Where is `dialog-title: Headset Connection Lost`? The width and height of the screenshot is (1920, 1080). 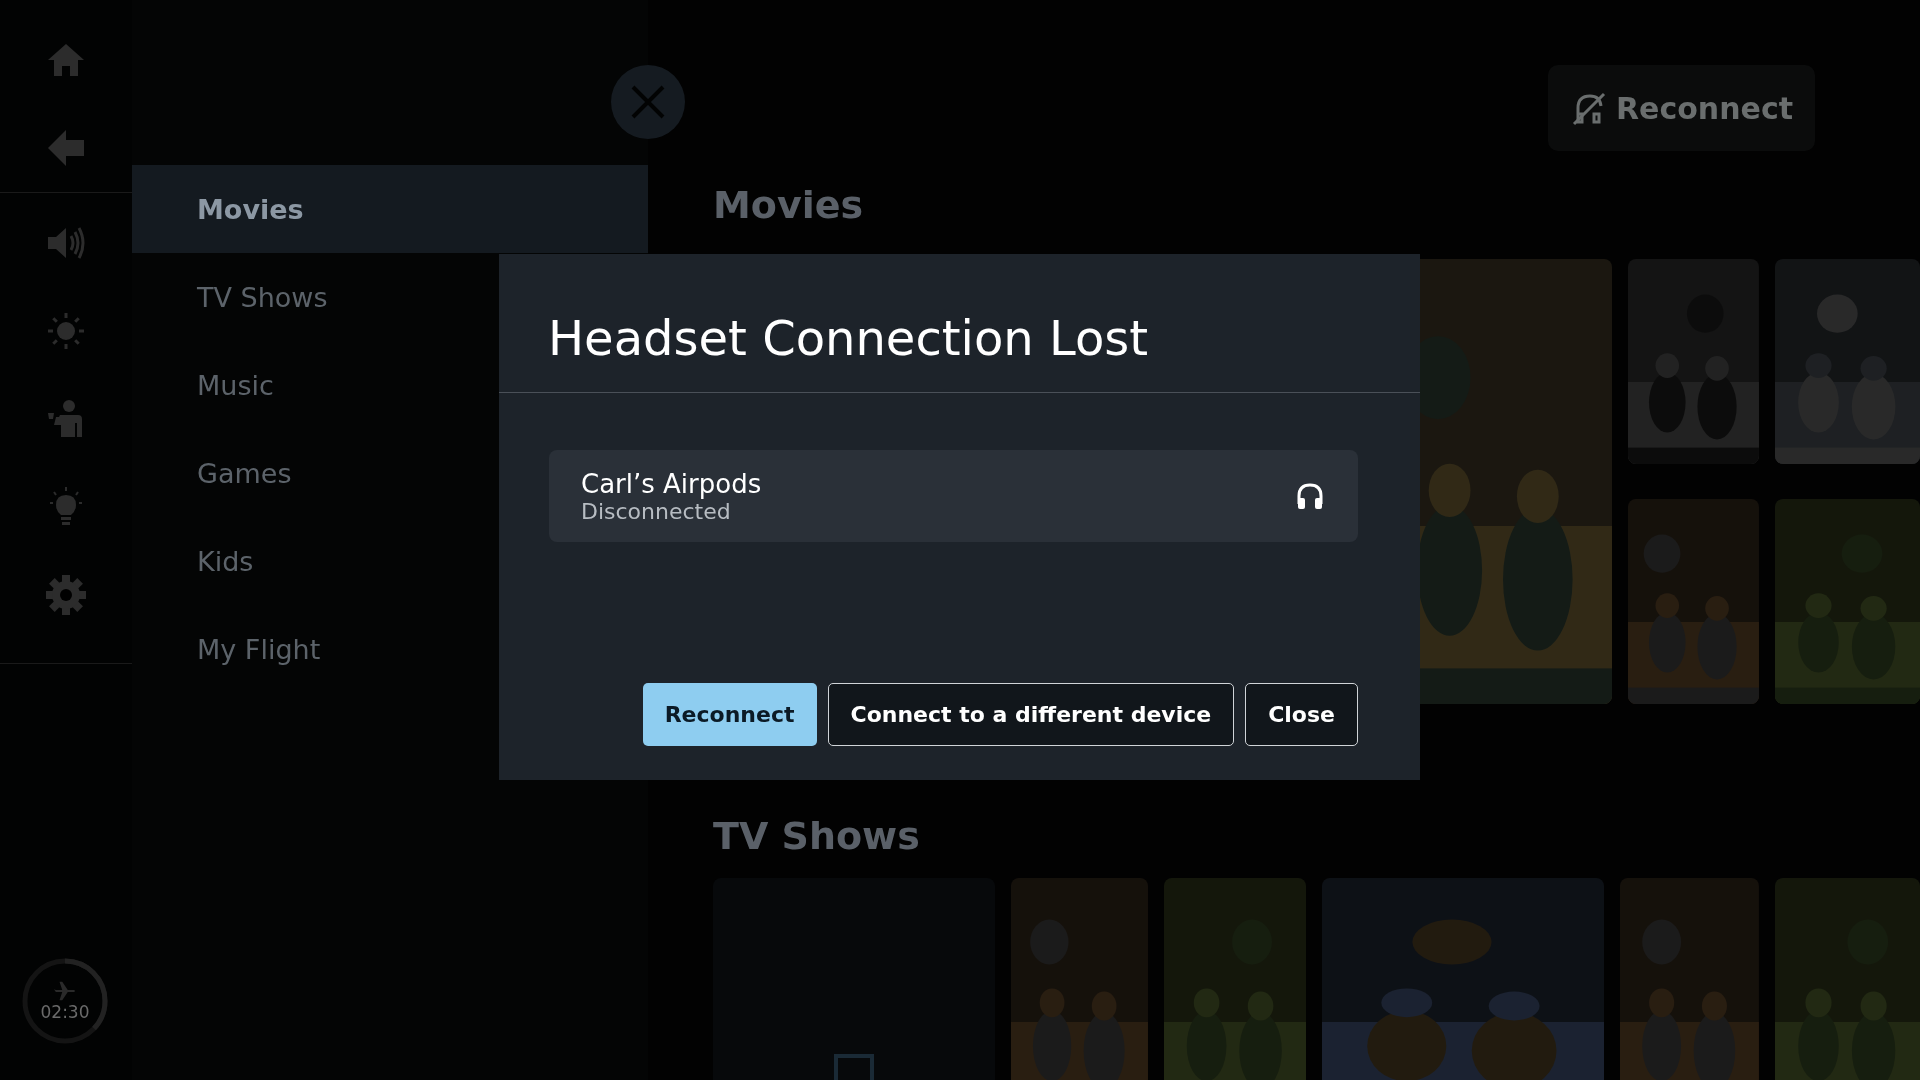 dialog-title: Headset Connection Lost is located at coordinates (959, 323).